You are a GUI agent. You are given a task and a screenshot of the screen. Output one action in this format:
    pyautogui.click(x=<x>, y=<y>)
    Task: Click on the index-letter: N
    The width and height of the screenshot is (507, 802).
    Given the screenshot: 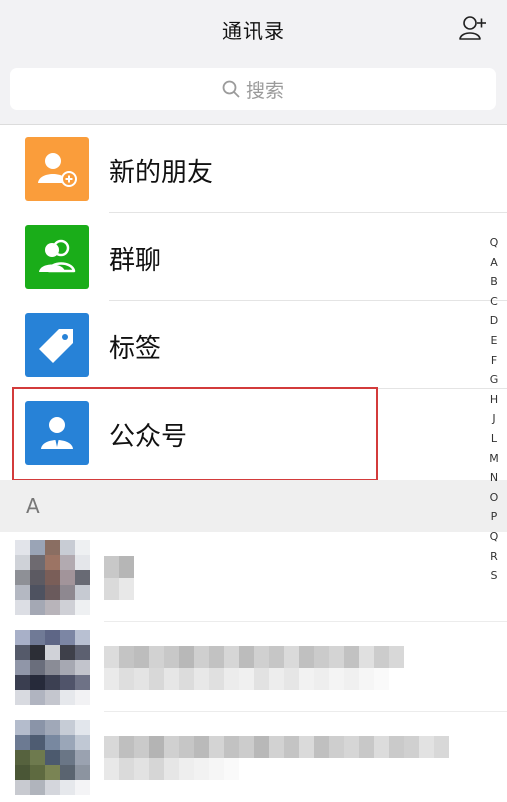 What is the action you would take?
    pyautogui.click(x=494, y=478)
    